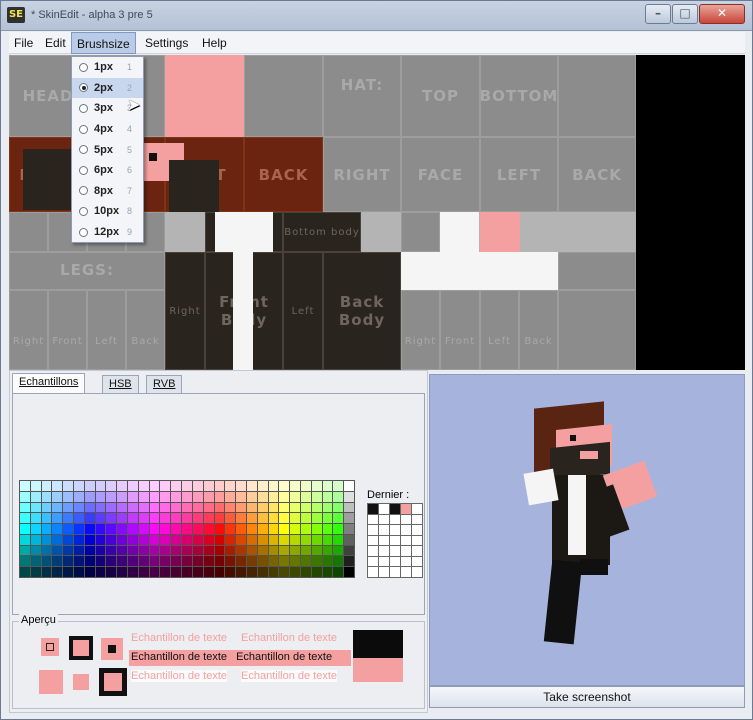  What do you see at coordinates (107, 170) in the screenshot?
I see `brush-item-6px: 6px 6` at bounding box center [107, 170].